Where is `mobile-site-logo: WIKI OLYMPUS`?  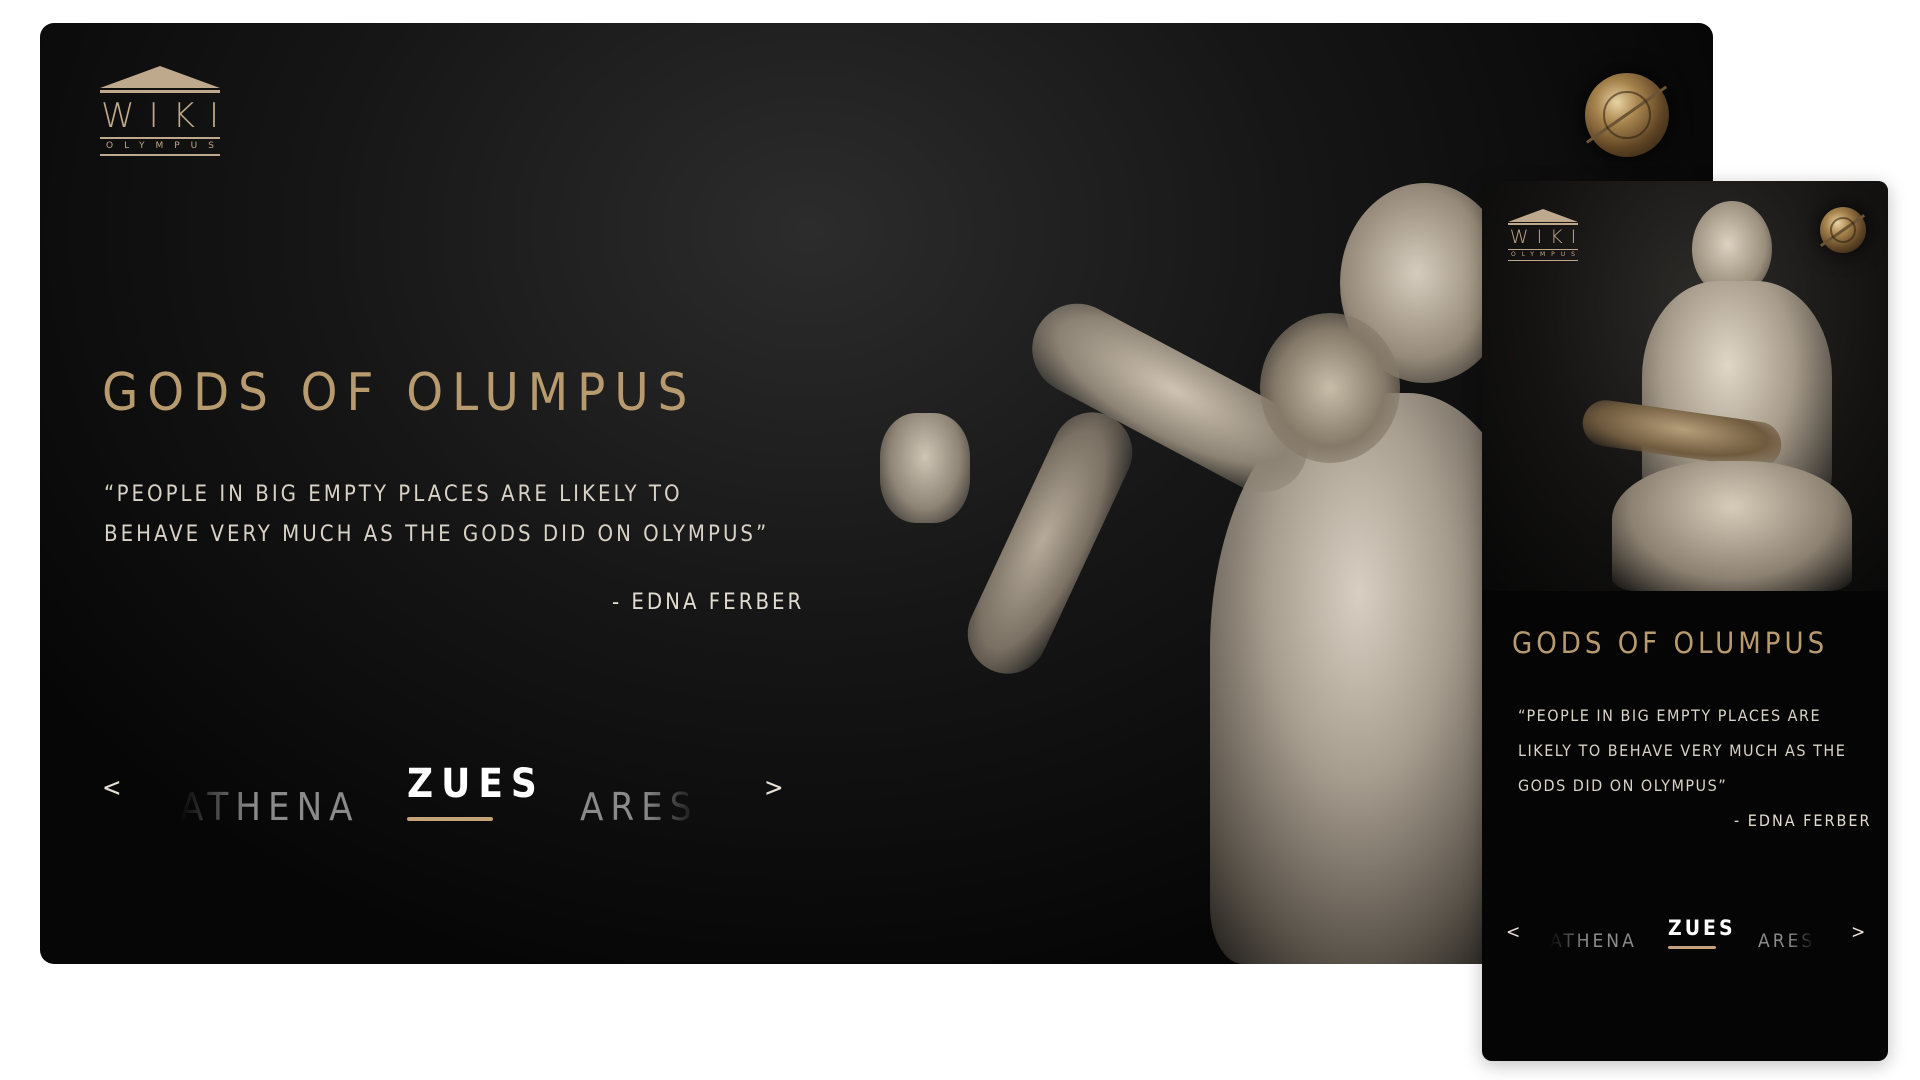 mobile-site-logo: WIKI OLYMPUS is located at coordinates (1543, 235).